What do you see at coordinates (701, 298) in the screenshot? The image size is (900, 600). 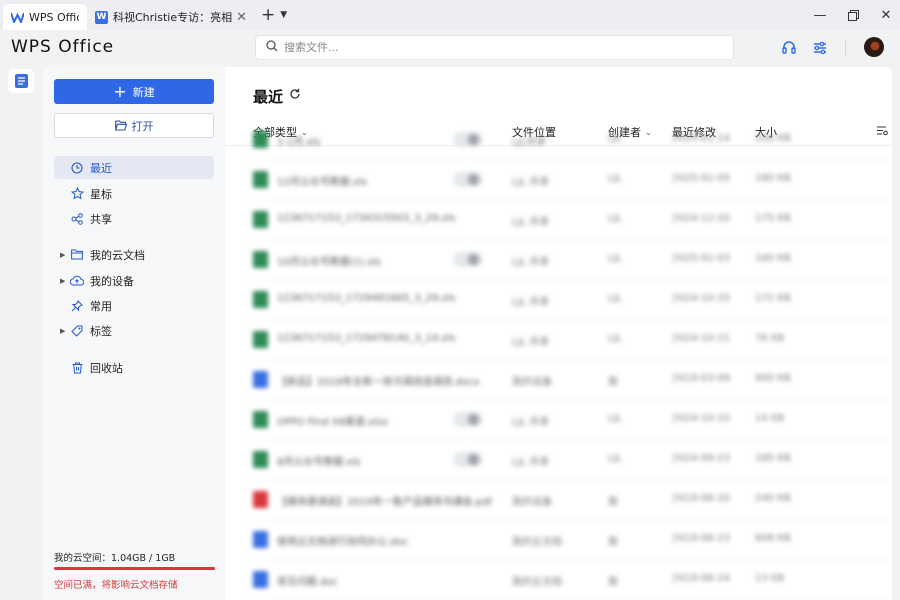 I see `file-modified: 2024-10-25` at bounding box center [701, 298].